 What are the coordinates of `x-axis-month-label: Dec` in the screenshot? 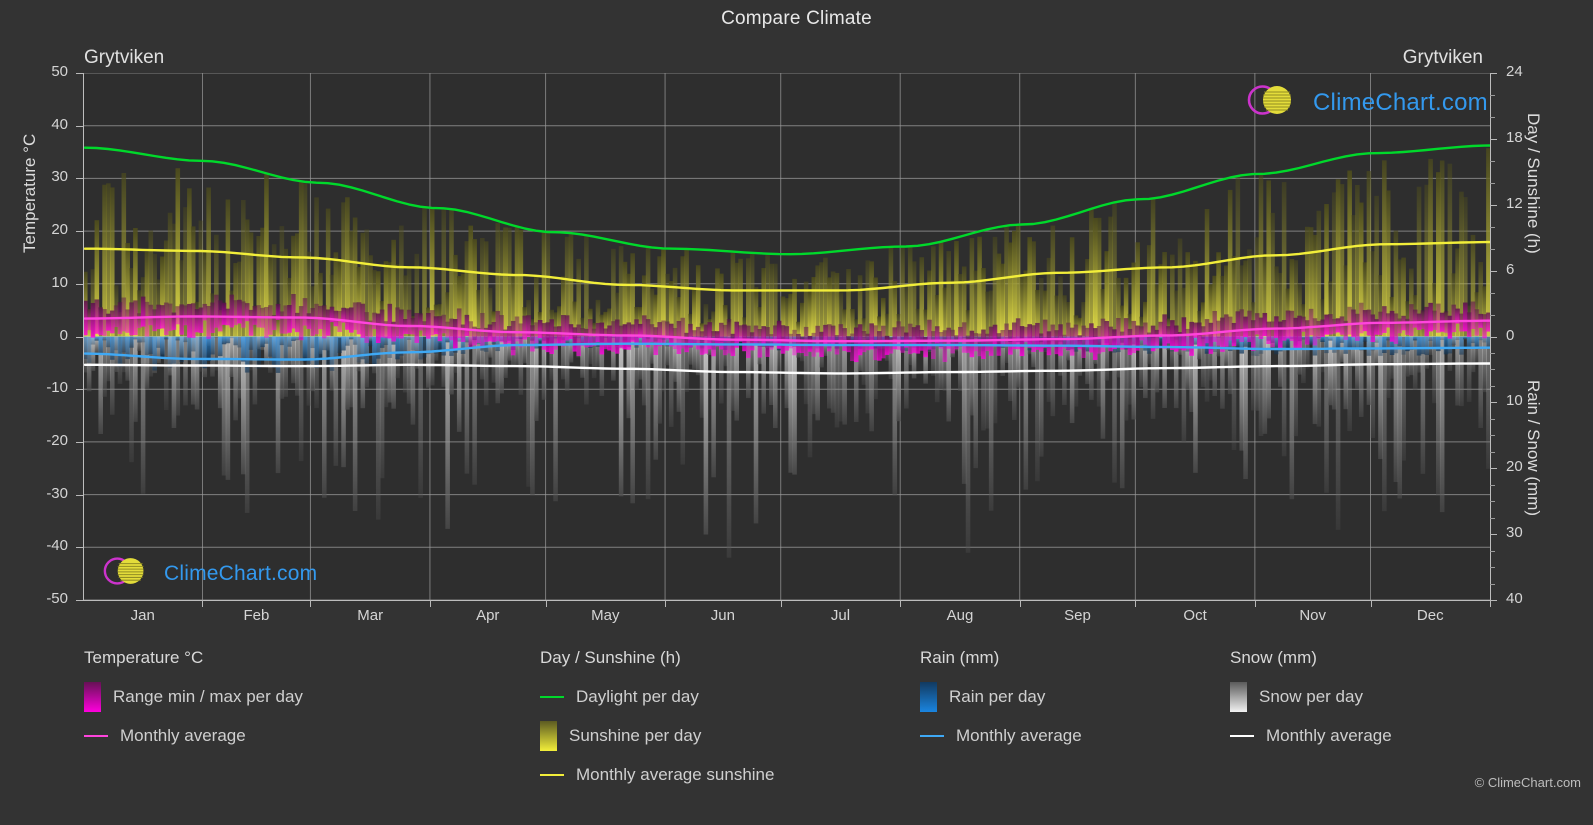 It's located at (1430, 615).